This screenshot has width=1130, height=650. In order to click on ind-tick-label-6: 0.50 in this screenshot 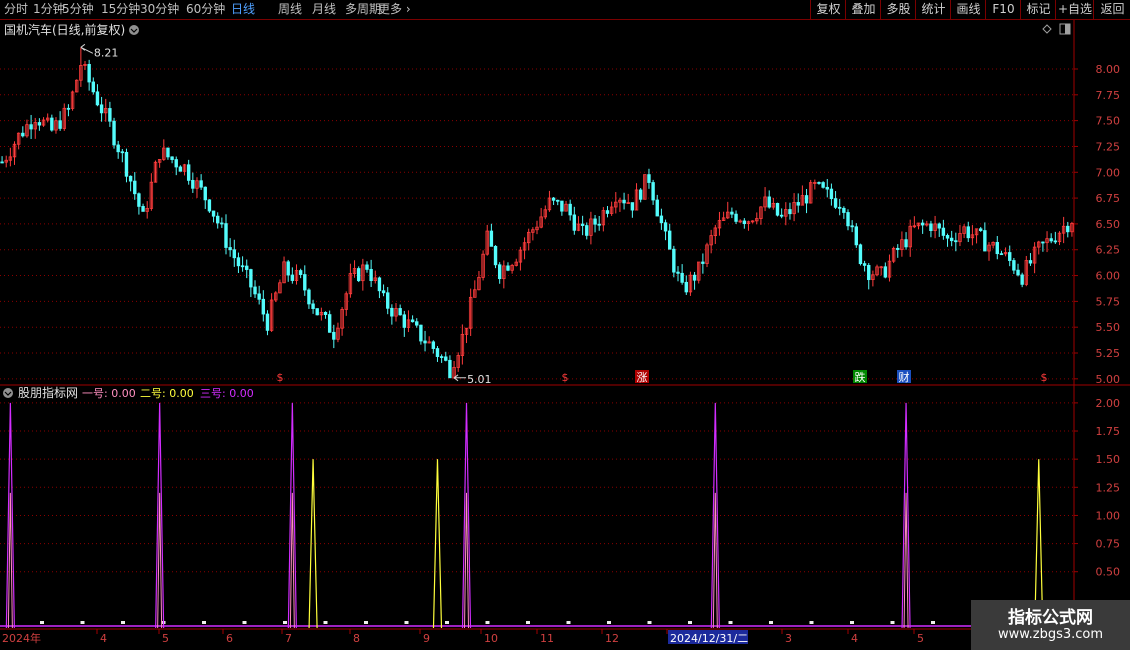, I will do `click(1108, 572)`.